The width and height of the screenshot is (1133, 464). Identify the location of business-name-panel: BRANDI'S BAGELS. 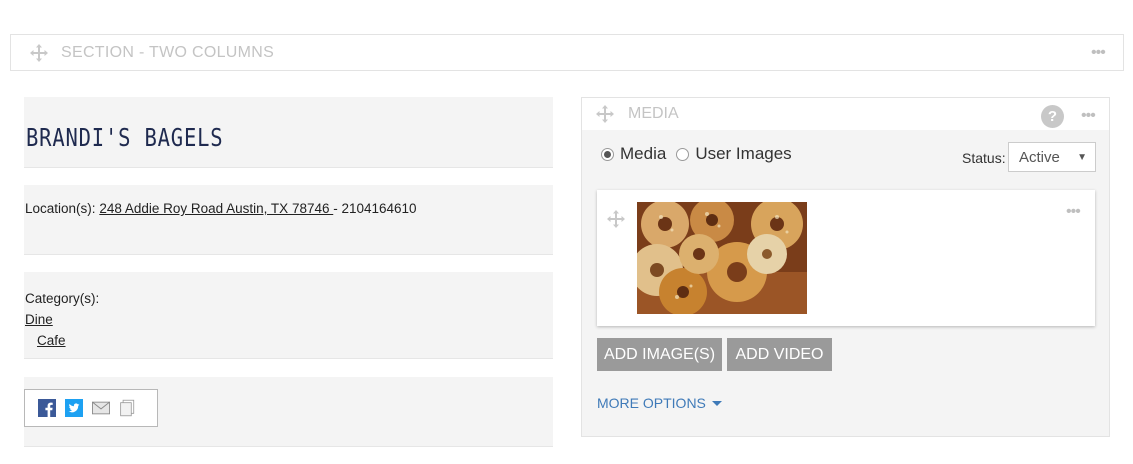
(288, 132).